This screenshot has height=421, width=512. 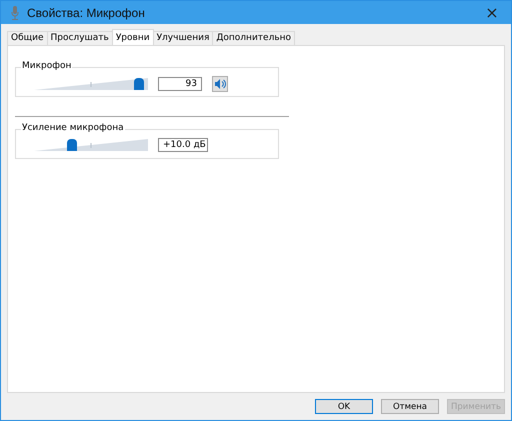 What do you see at coordinates (133, 37) in the screenshot?
I see `tab: Уровни` at bounding box center [133, 37].